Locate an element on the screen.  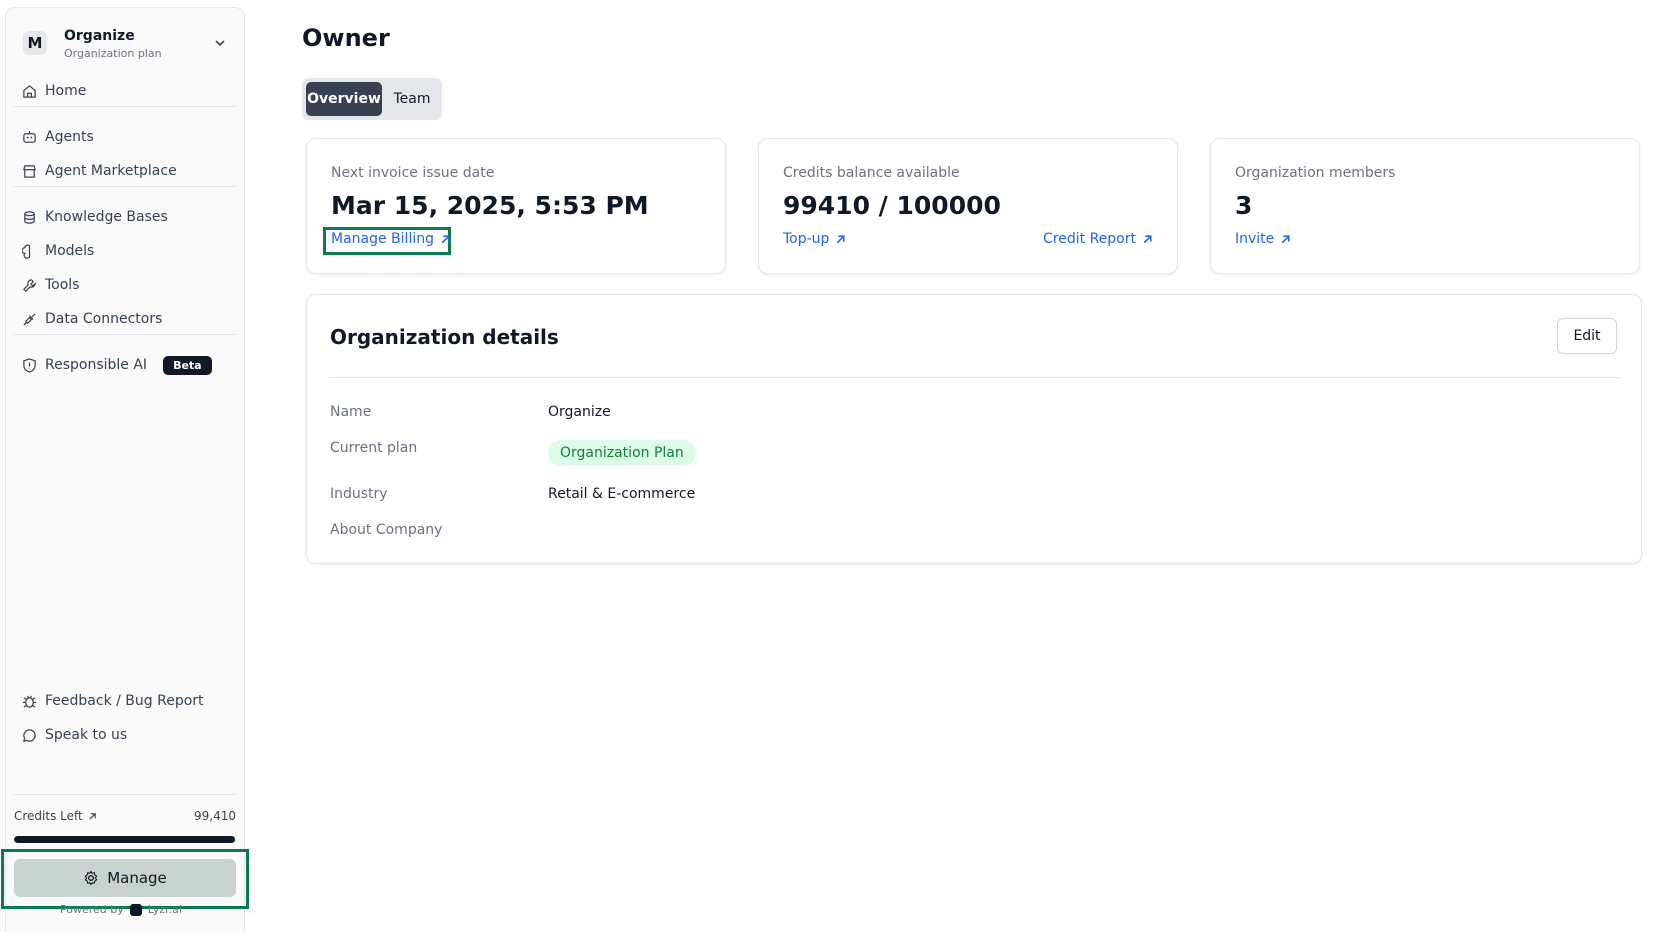
tab-overview: Overview is located at coordinates (344, 99).